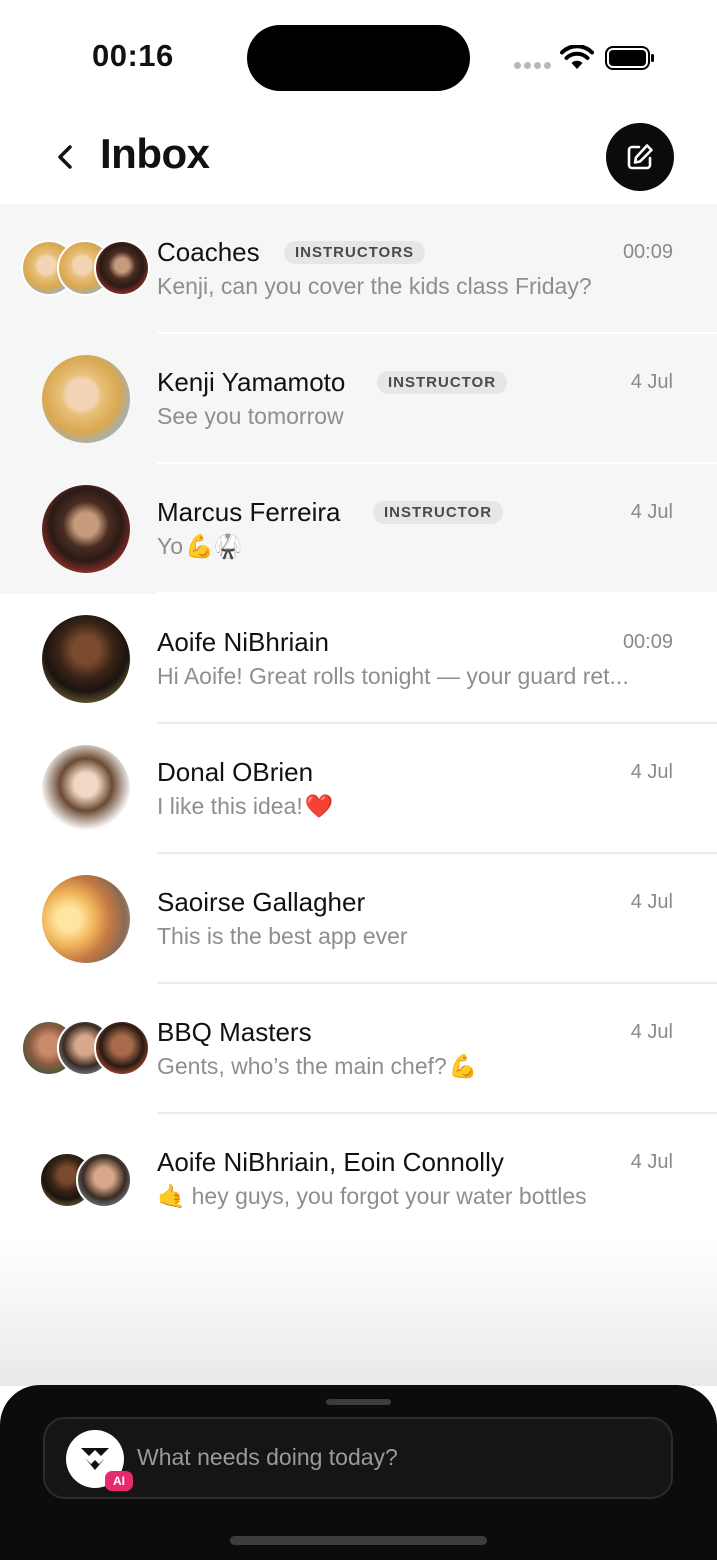 The height and width of the screenshot is (1560, 717). I want to click on message-preview: I like this idea!❤️, so click(245, 806).